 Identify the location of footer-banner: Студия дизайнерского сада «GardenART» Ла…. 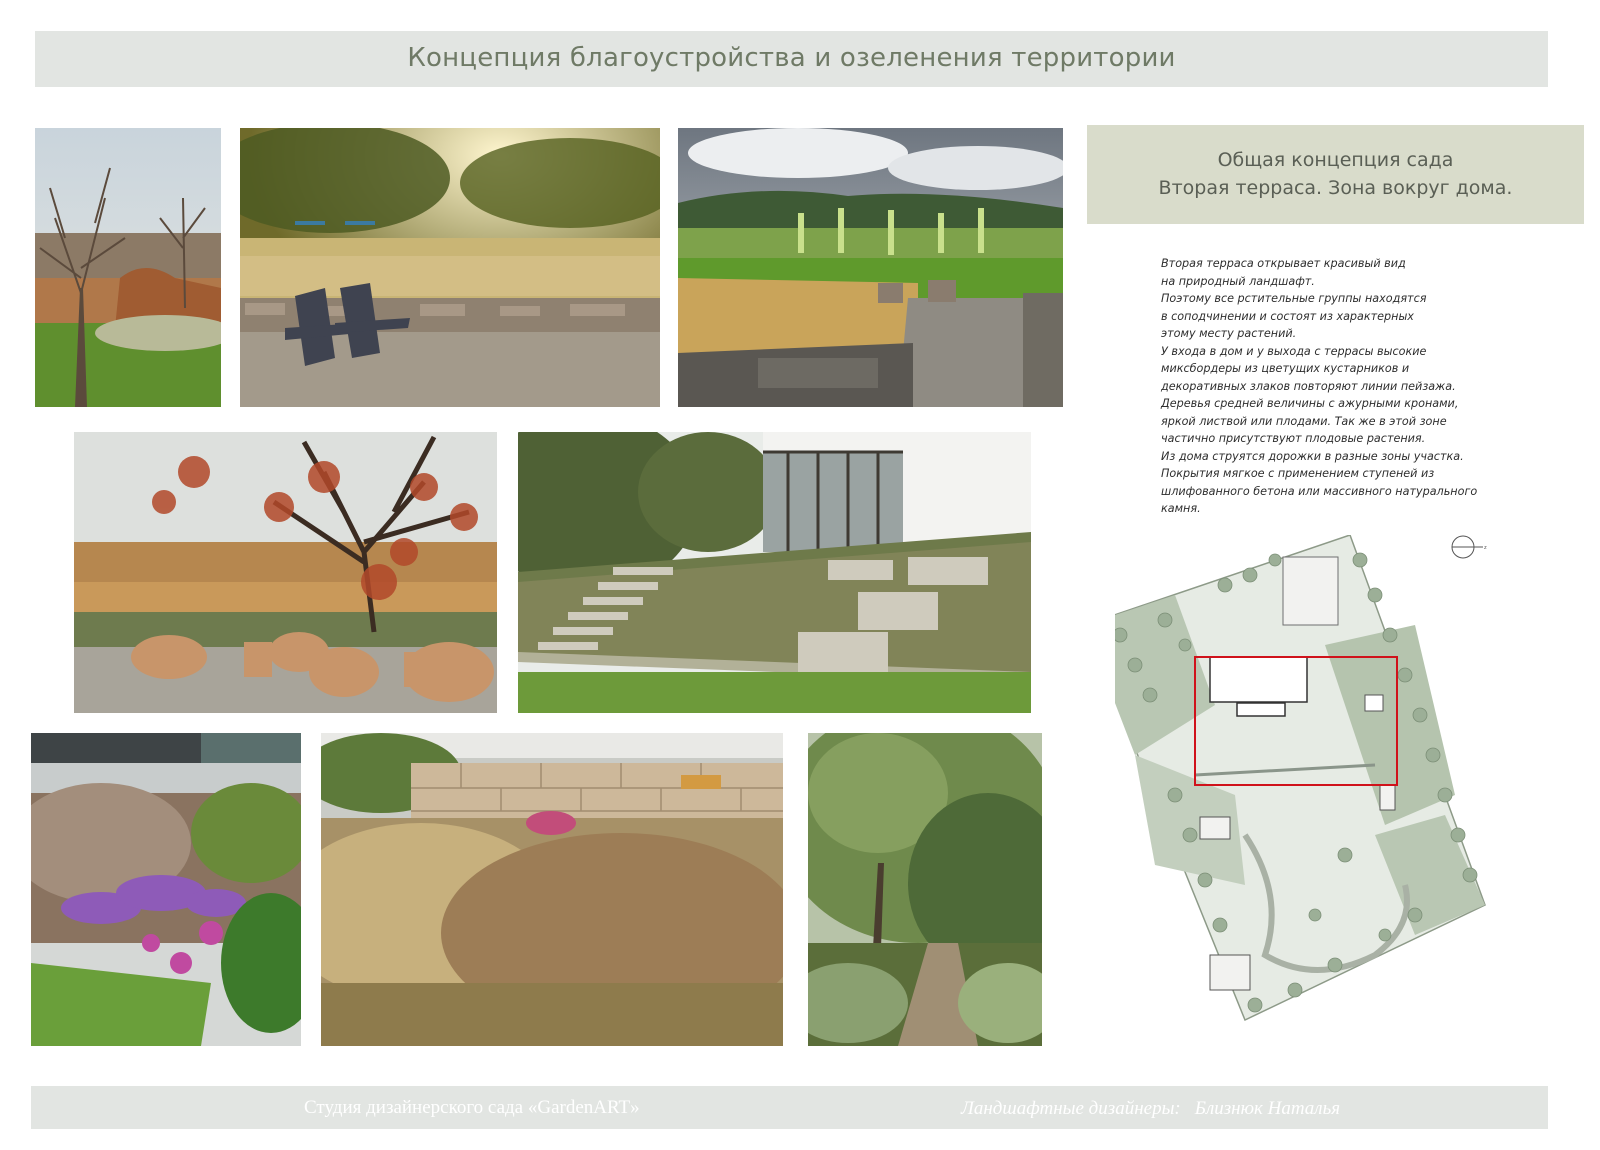
(789, 1107).